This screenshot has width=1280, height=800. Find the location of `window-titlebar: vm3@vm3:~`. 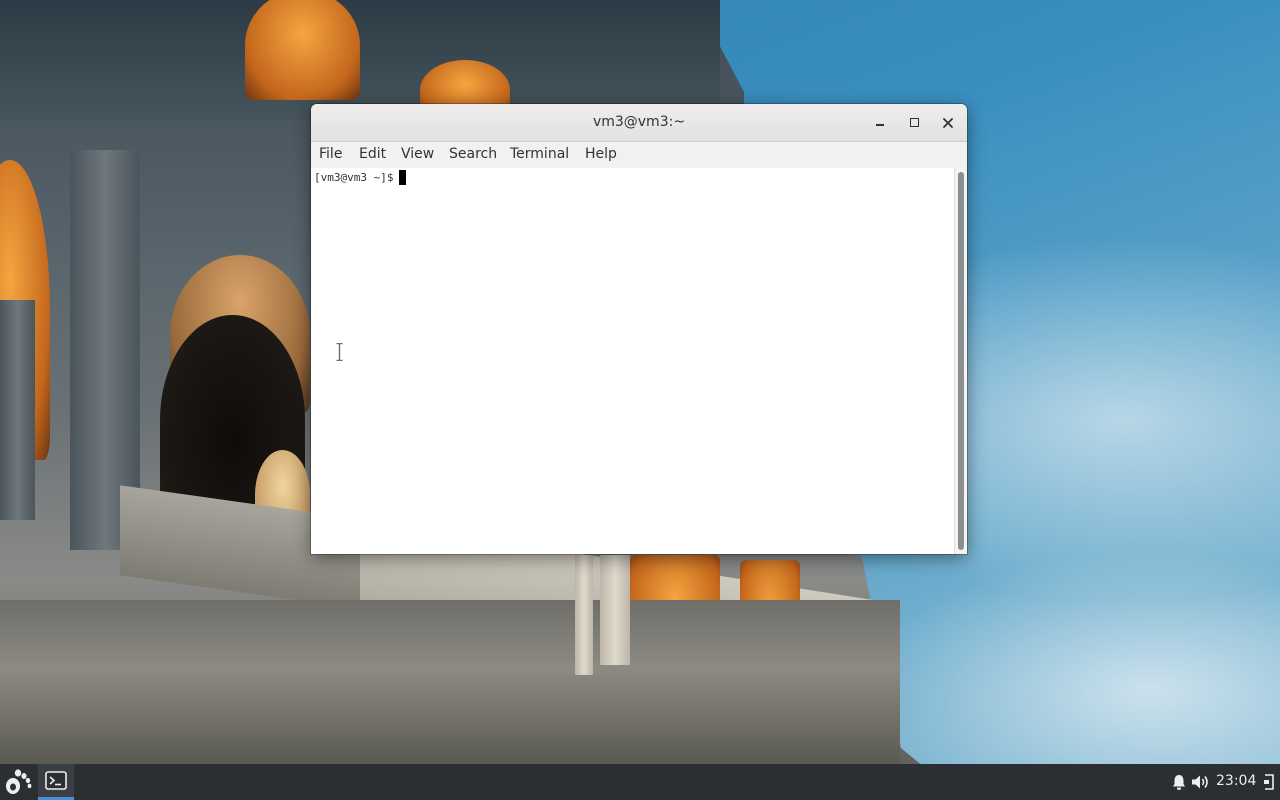

window-titlebar: vm3@vm3:~ is located at coordinates (639, 123).